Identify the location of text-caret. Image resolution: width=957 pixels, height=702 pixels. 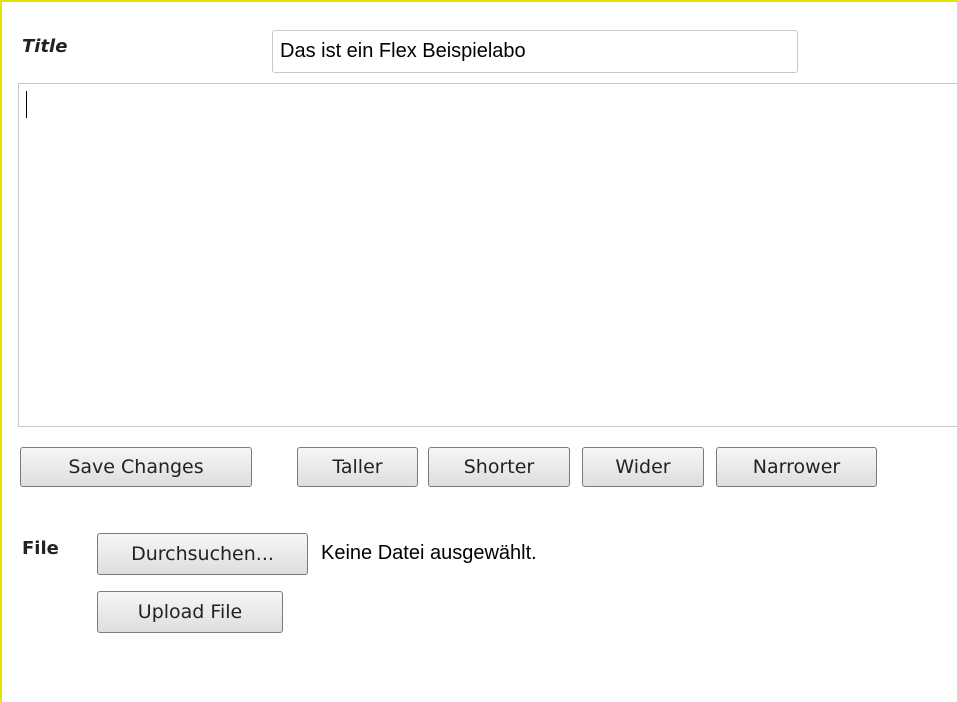
(26, 104).